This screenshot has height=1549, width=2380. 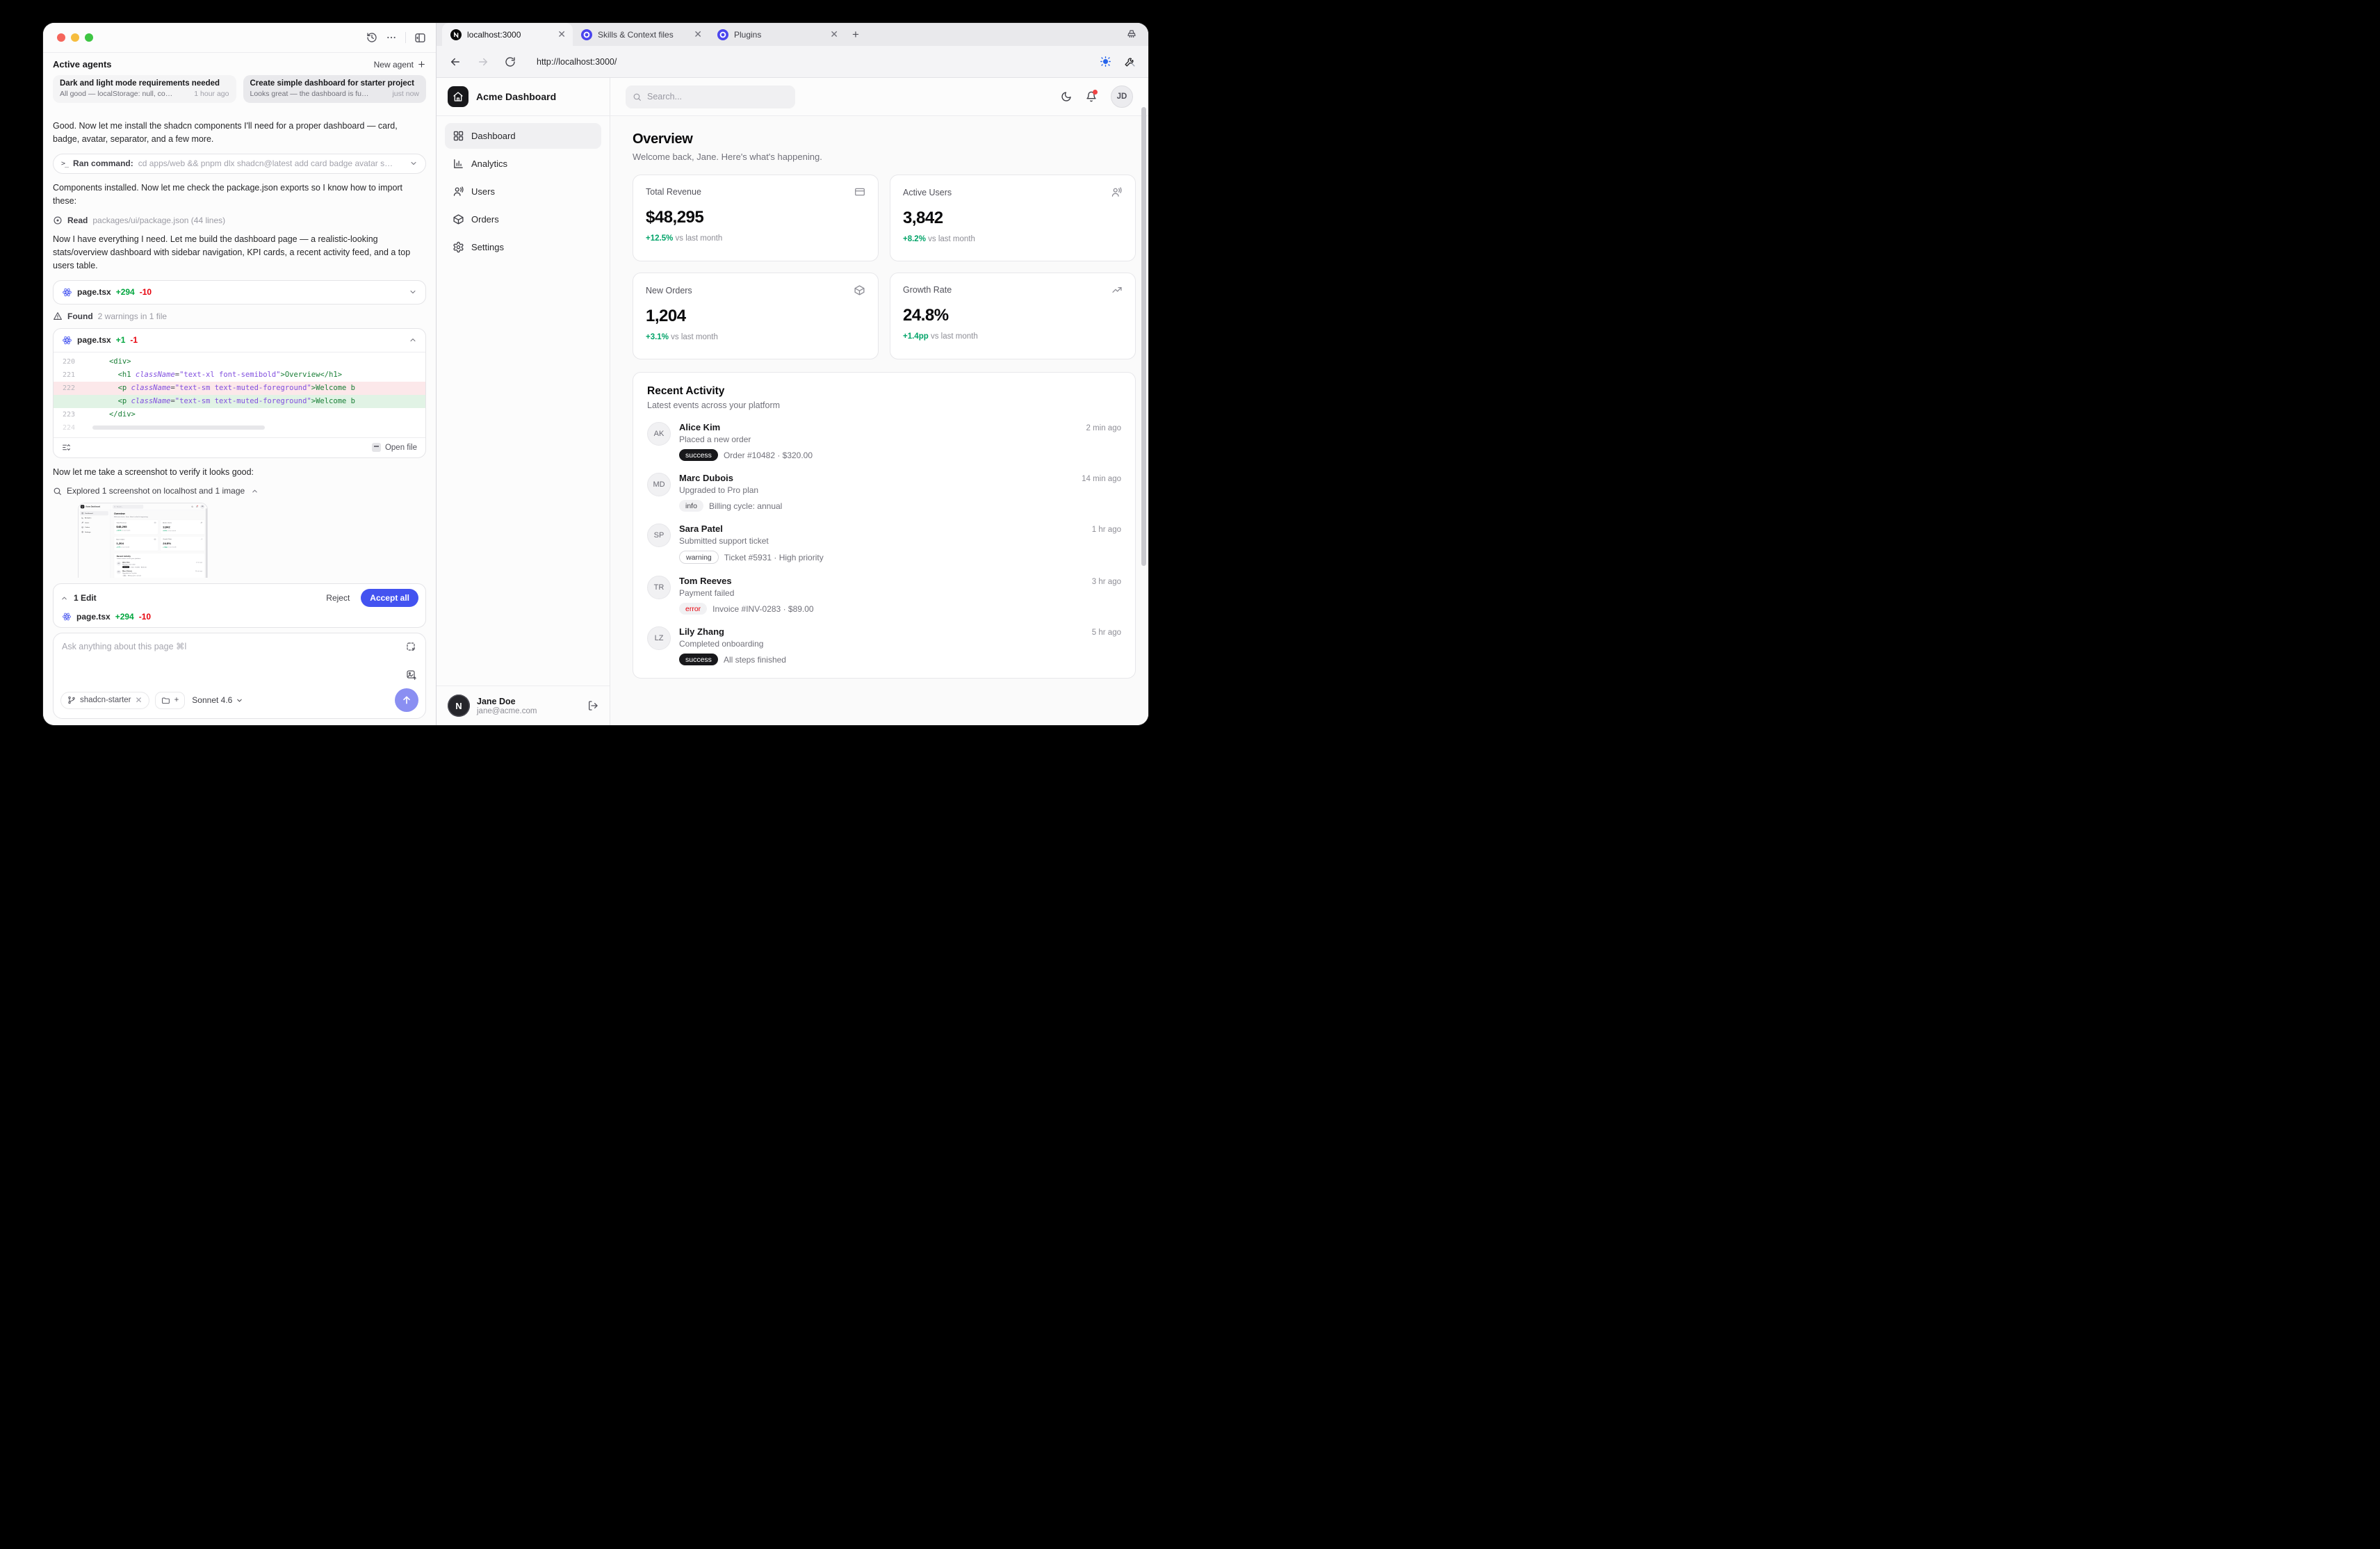 I want to click on browser-tab: Plugins ✕, so click(x=777, y=34).